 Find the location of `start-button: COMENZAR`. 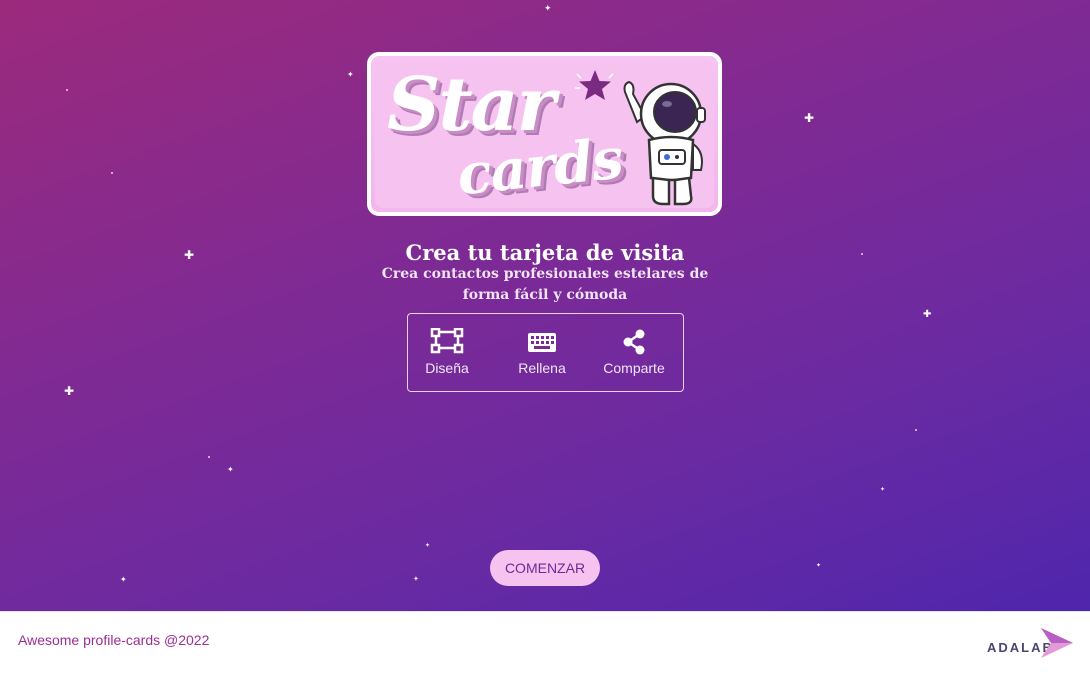

start-button: COMENZAR is located at coordinates (545, 568).